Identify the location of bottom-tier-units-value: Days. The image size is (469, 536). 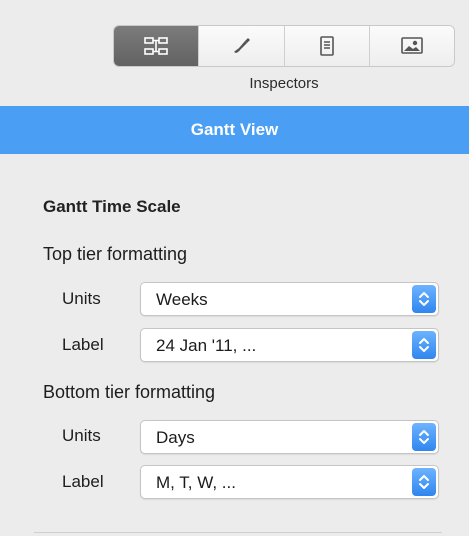
(175, 437).